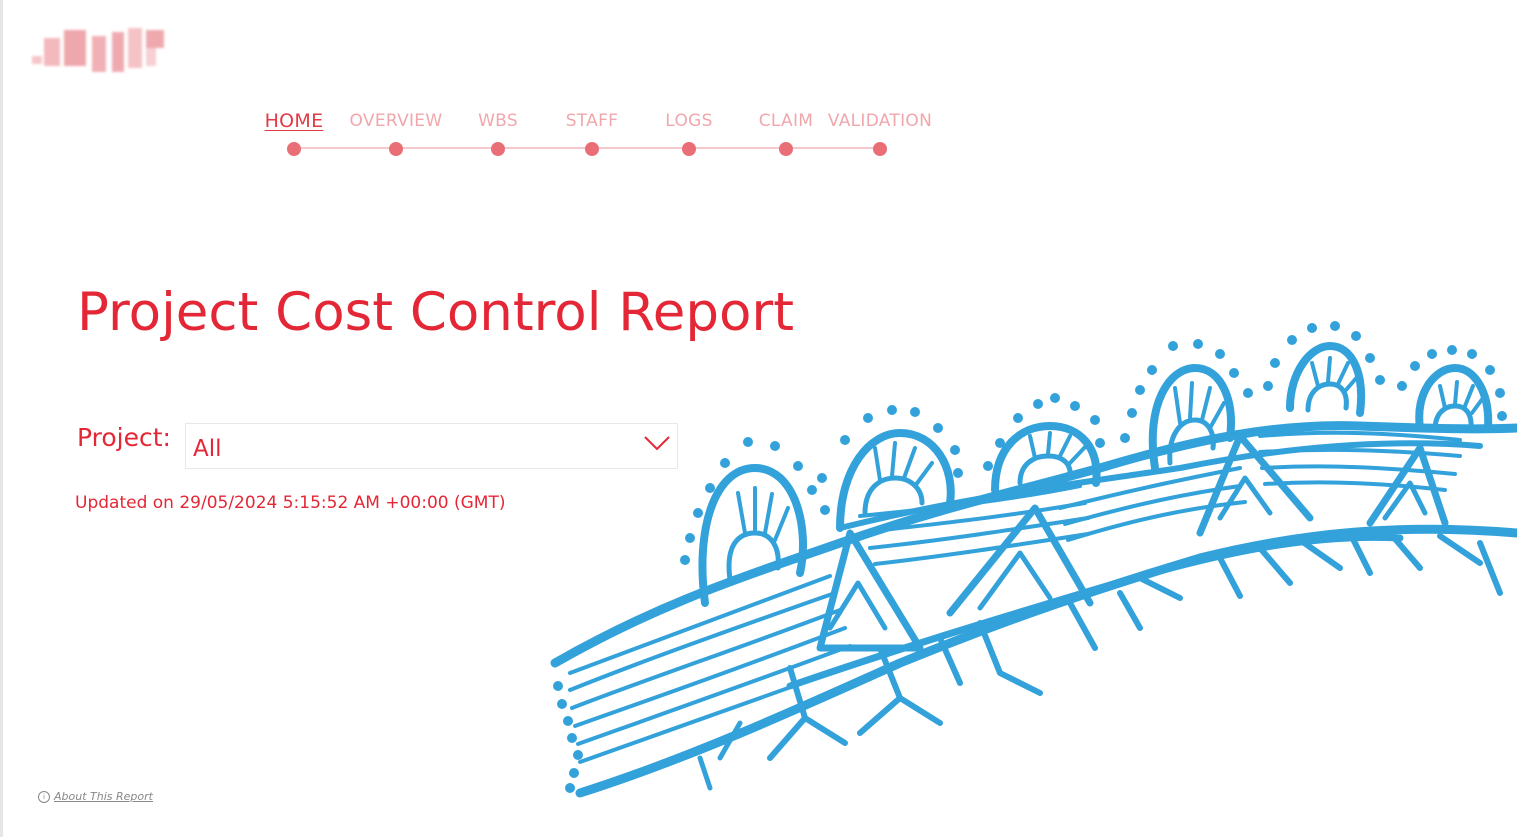 The image size is (1517, 837). What do you see at coordinates (98, 50) in the screenshot?
I see `company-logo` at bounding box center [98, 50].